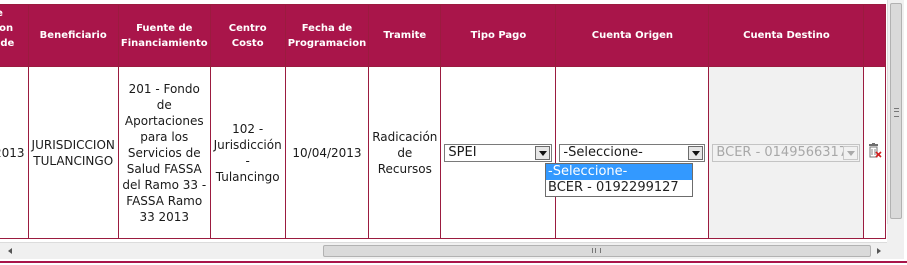 This screenshot has width=907, height=265. Describe the element at coordinates (405, 152) in the screenshot. I see `cell-tramite: Radicación de Recursos` at that location.